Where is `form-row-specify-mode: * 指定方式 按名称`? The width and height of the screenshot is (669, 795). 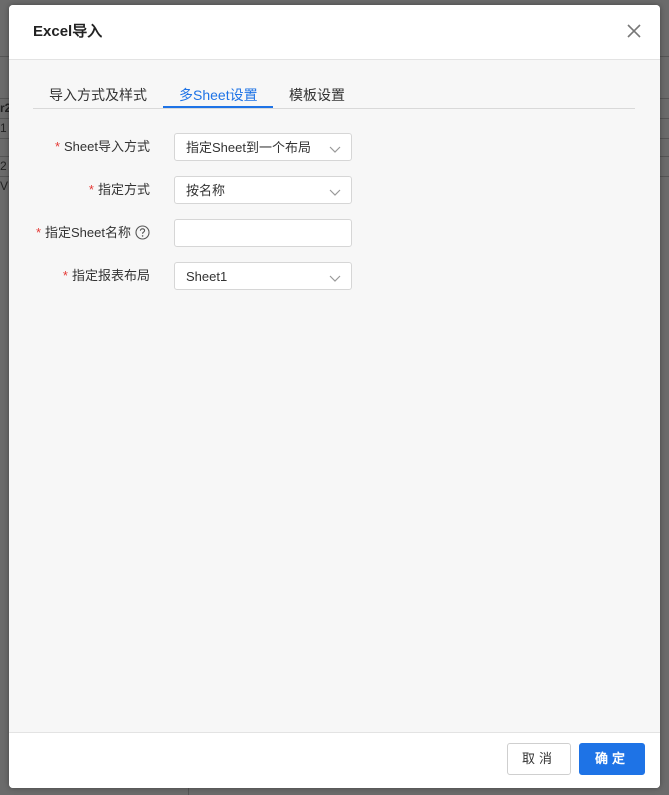 form-row-specify-mode: * 指定方式 按名称 is located at coordinates (334, 190).